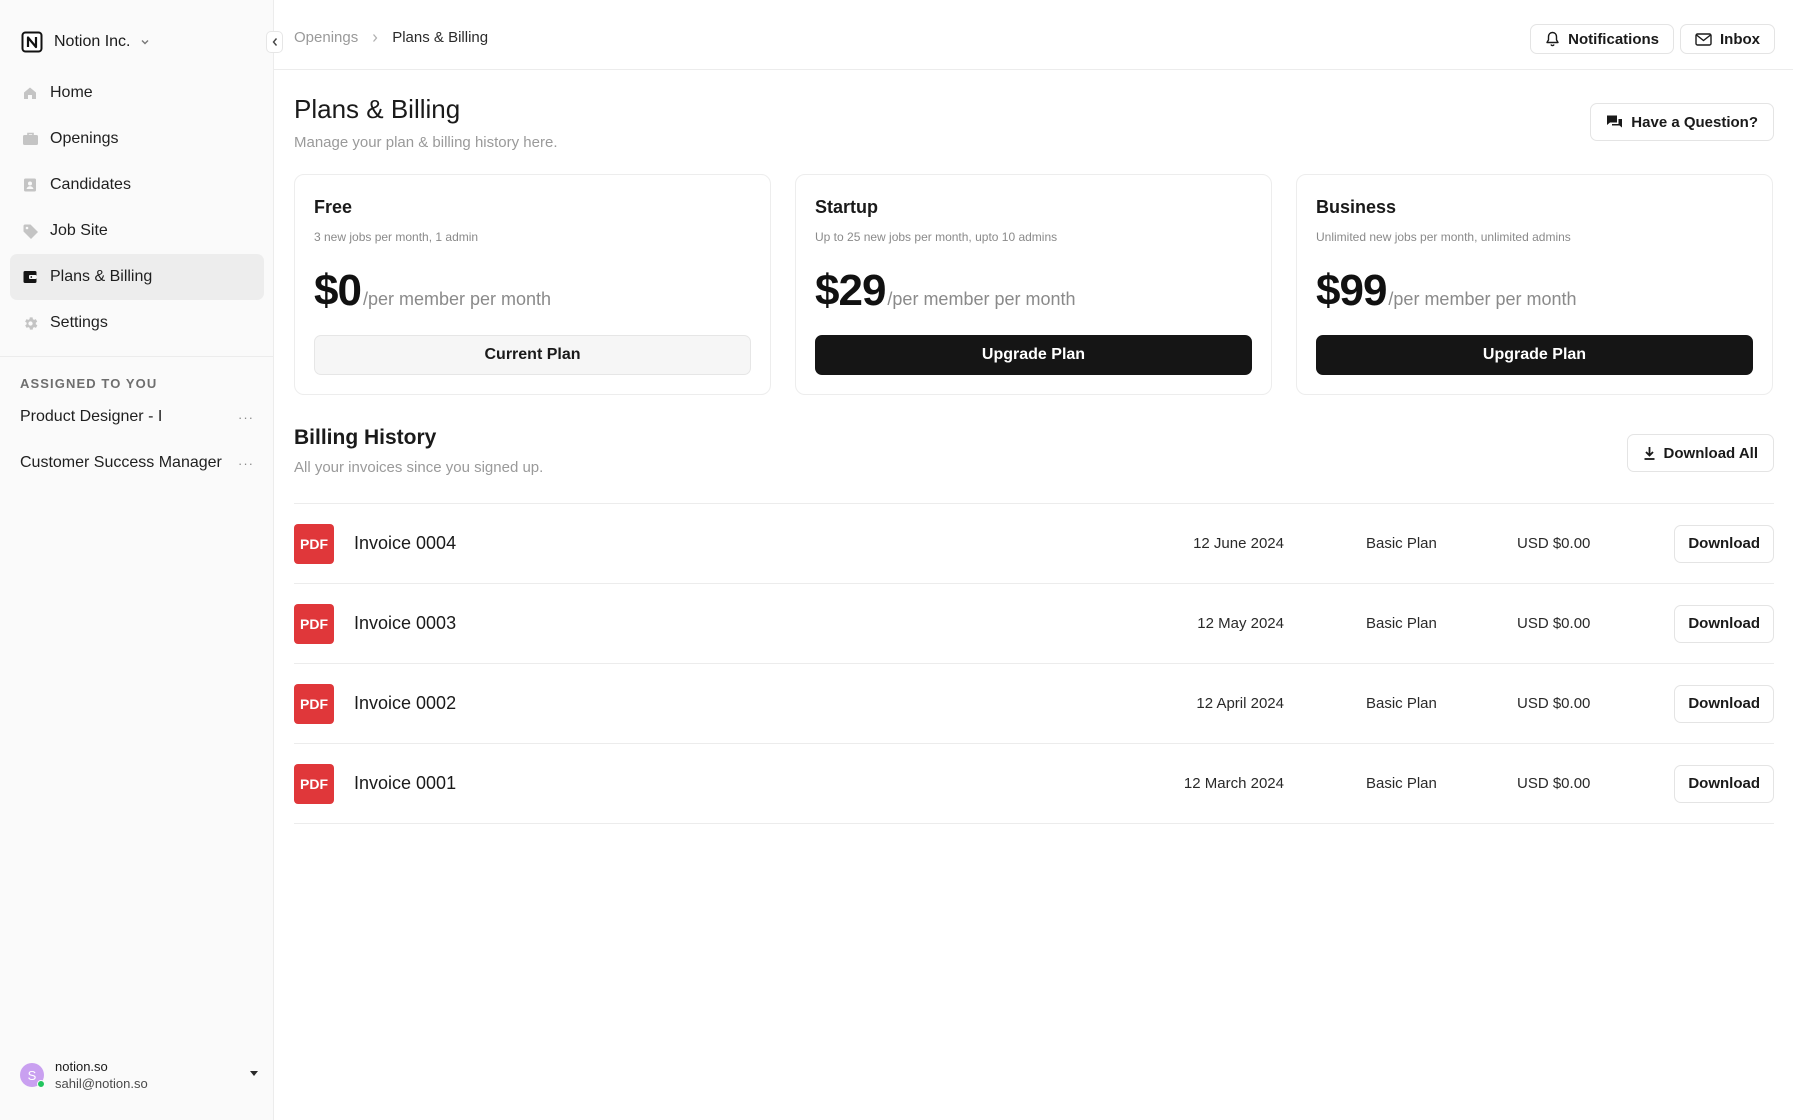  Describe the element at coordinates (532, 355) in the screenshot. I see `current-plan-button: Current Plan` at that location.